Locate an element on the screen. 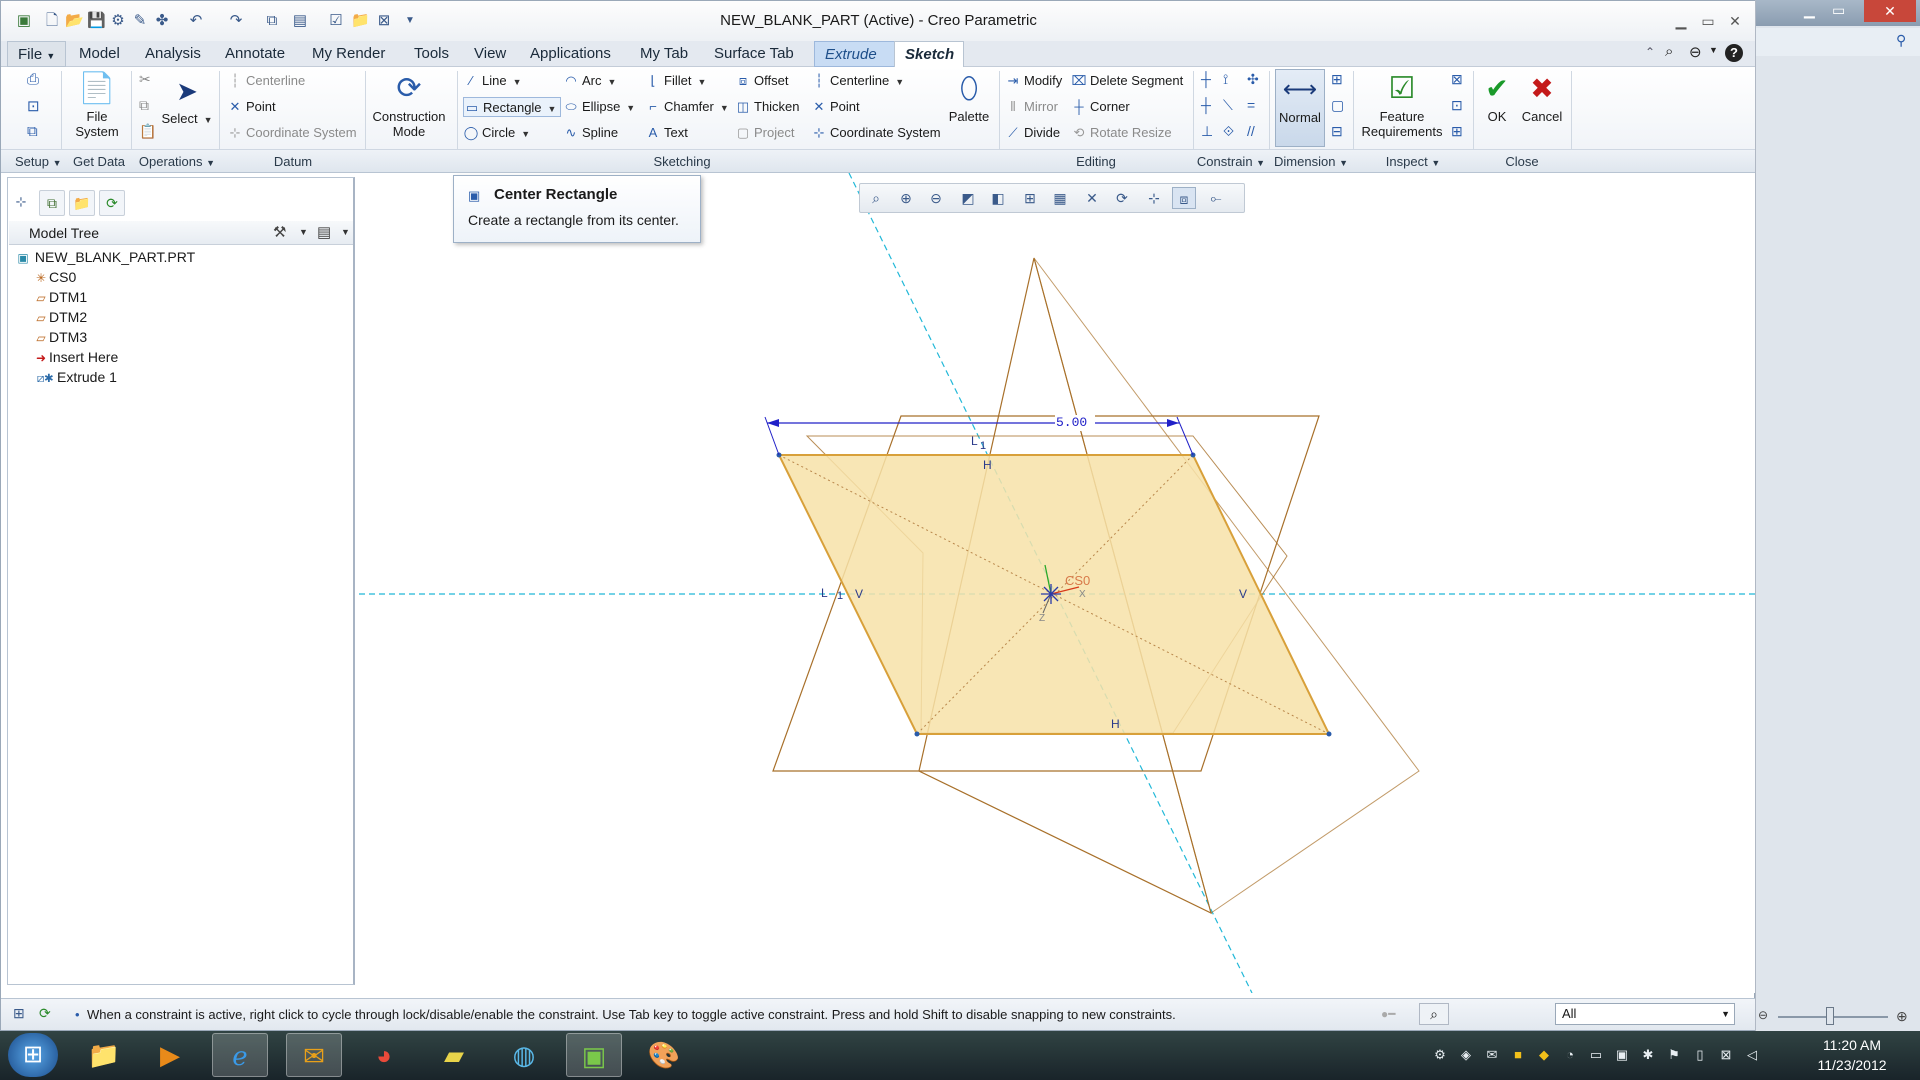  tray-network-icon: ⚙ is located at coordinates (1440, 1055).